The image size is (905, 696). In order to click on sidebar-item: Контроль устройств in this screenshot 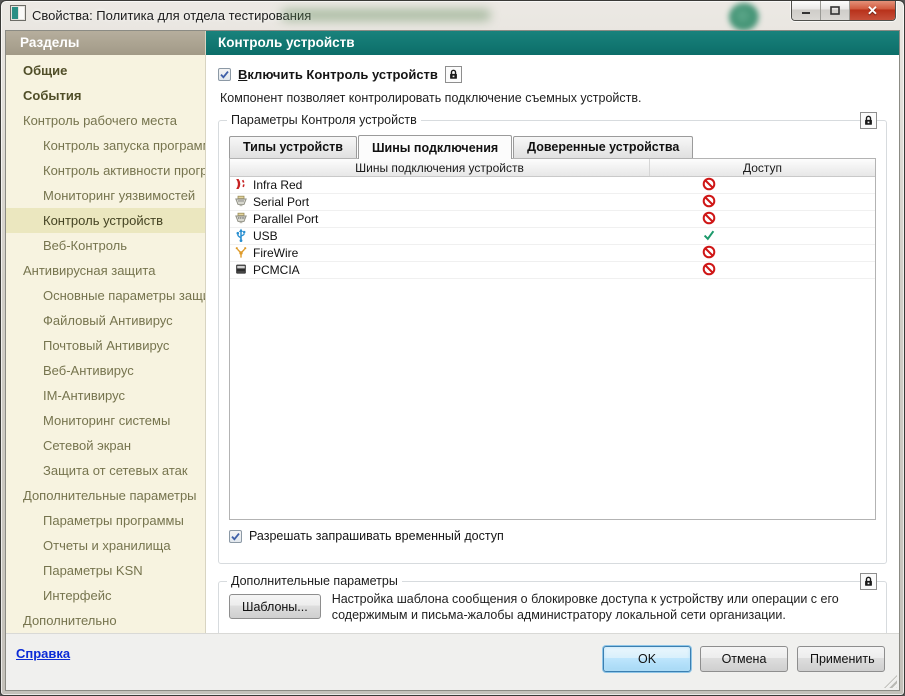, I will do `click(105, 220)`.